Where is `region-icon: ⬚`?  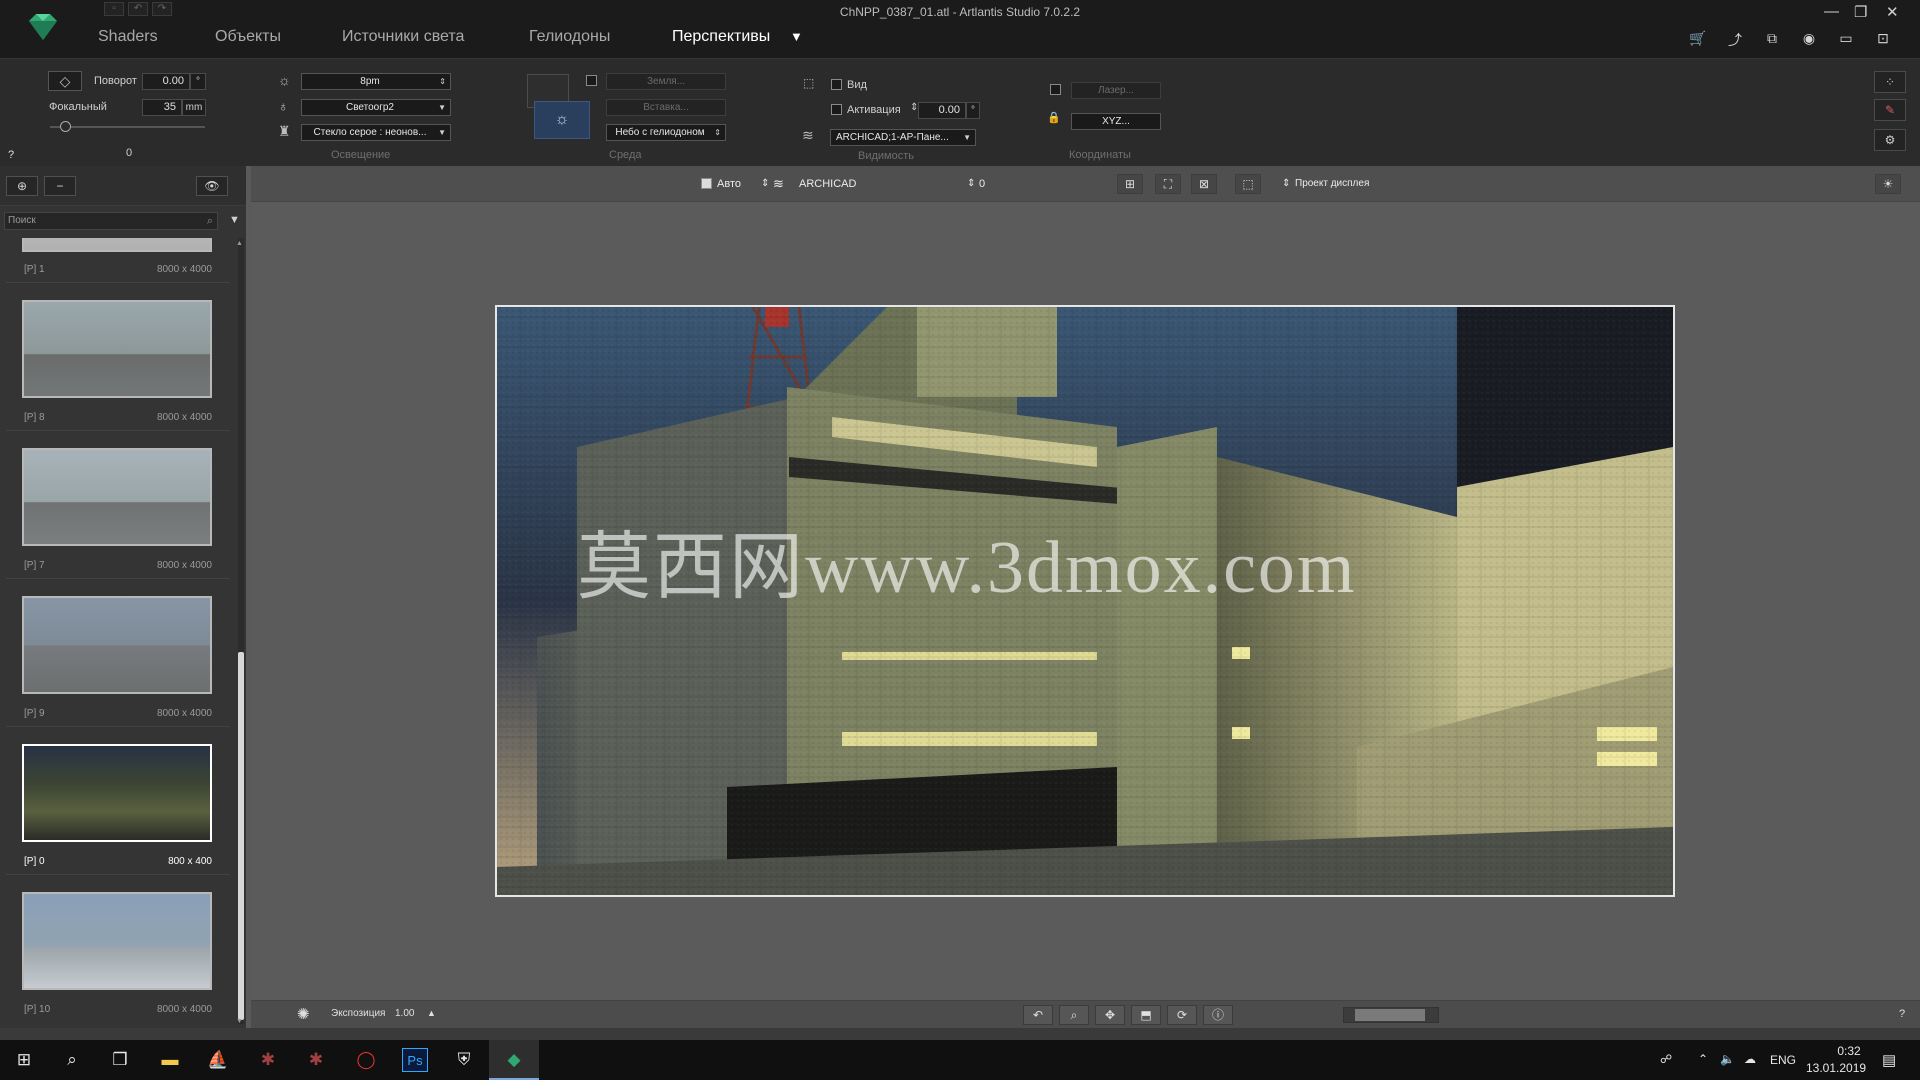 region-icon: ⬚ is located at coordinates (1248, 184).